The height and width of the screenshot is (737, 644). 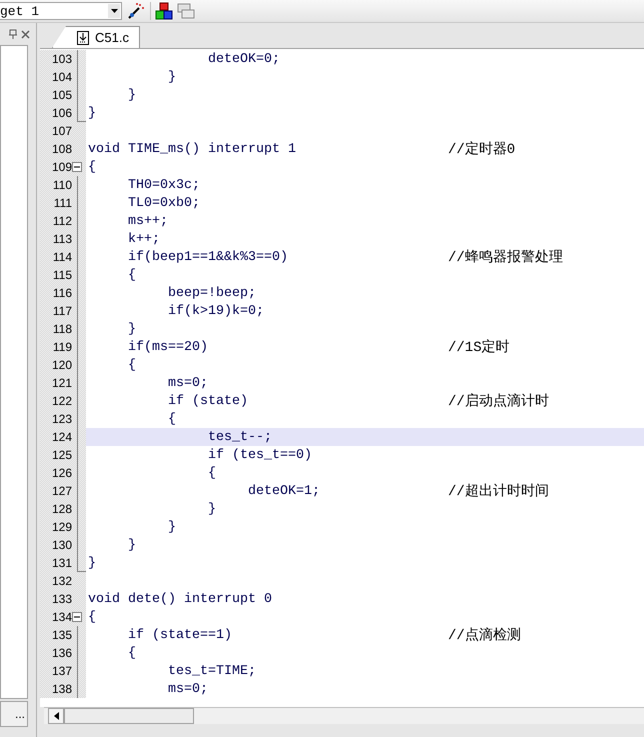 What do you see at coordinates (62, 311) in the screenshot?
I see `line-number: 117` at bounding box center [62, 311].